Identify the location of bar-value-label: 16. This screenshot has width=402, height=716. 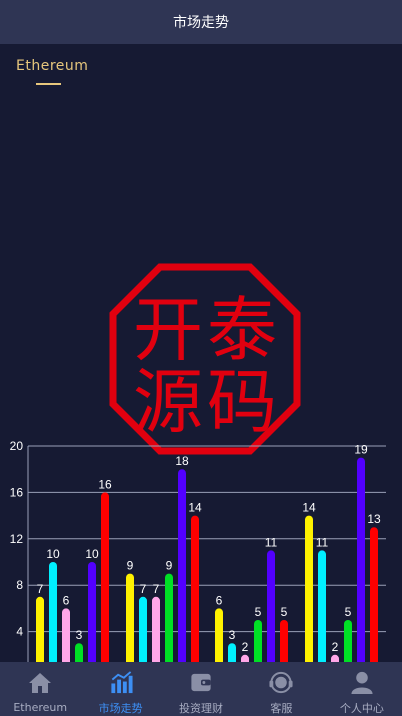
(105, 484).